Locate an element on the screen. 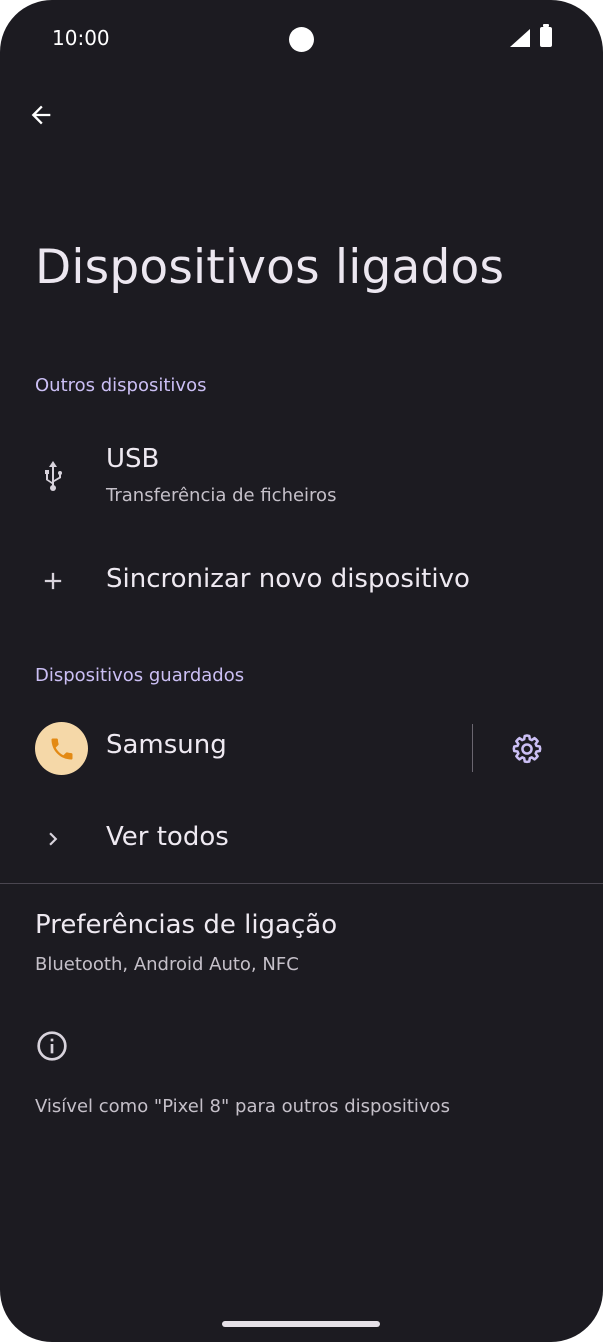 The height and width of the screenshot is (1342, 603). horizontal-divider is located at coordinates (301, 883).